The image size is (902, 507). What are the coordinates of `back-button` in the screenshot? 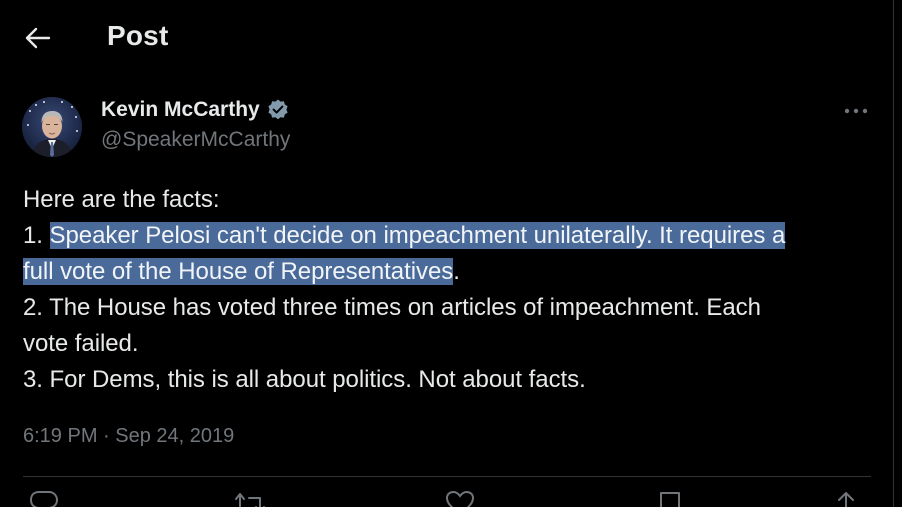 It's located at (38, 38).